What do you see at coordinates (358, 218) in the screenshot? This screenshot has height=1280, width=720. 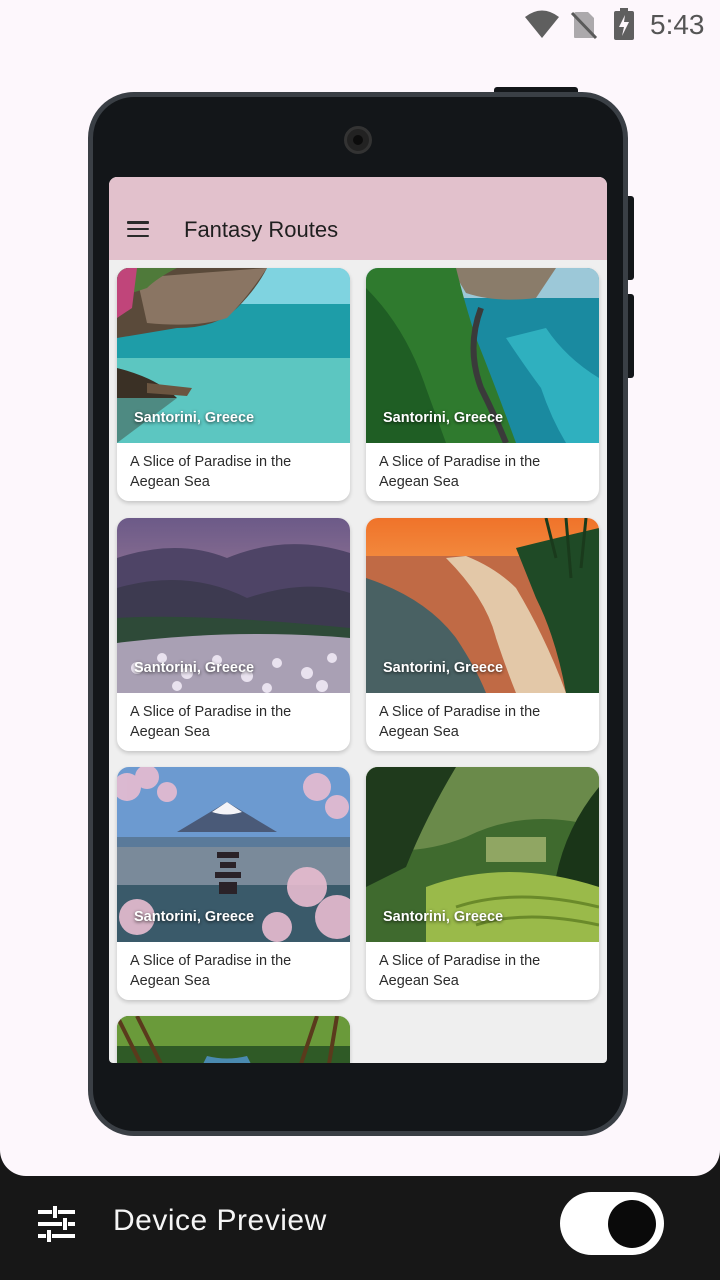 I see `app-bar: Fantasy Routes` at bounding box center [358, 218].